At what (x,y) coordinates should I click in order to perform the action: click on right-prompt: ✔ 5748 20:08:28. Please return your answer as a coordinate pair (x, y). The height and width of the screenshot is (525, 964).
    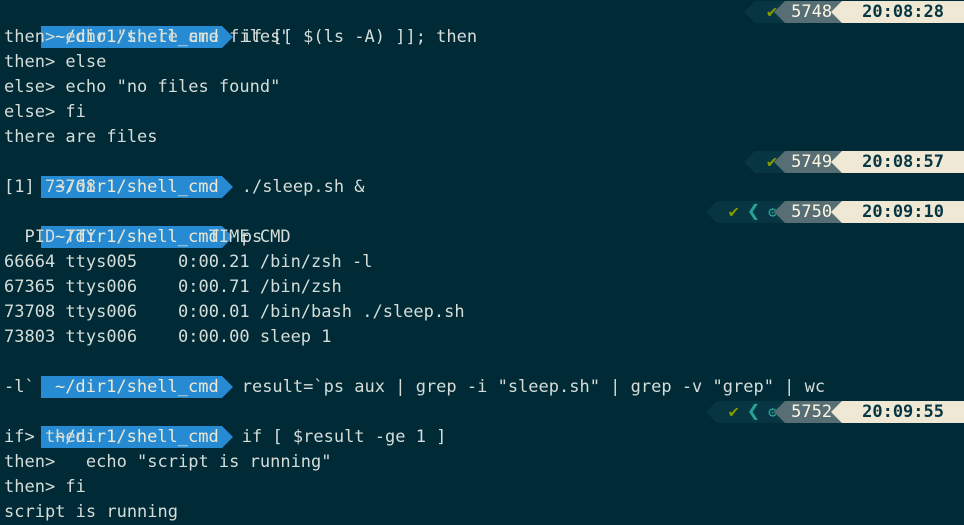
    Looking at the image, I should click on (853, 12).